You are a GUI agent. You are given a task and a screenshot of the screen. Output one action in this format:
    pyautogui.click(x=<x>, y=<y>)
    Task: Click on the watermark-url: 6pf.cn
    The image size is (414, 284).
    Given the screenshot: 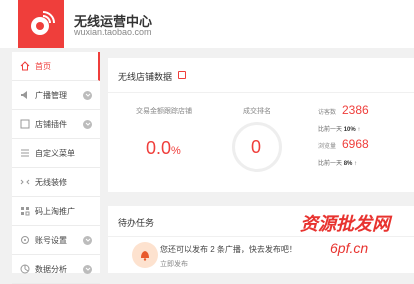 What is the action you would take?
    pyautogui.click(x=349, y=248)
    